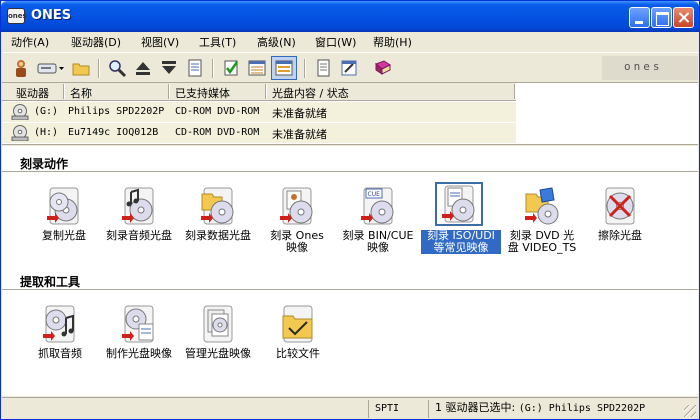 The width and height of the screenshot is (700, 420). I want to click on tile-burn-dvd-video: 刻录 DVD 光 盘 VIDEO_TS, so click(542, 221).